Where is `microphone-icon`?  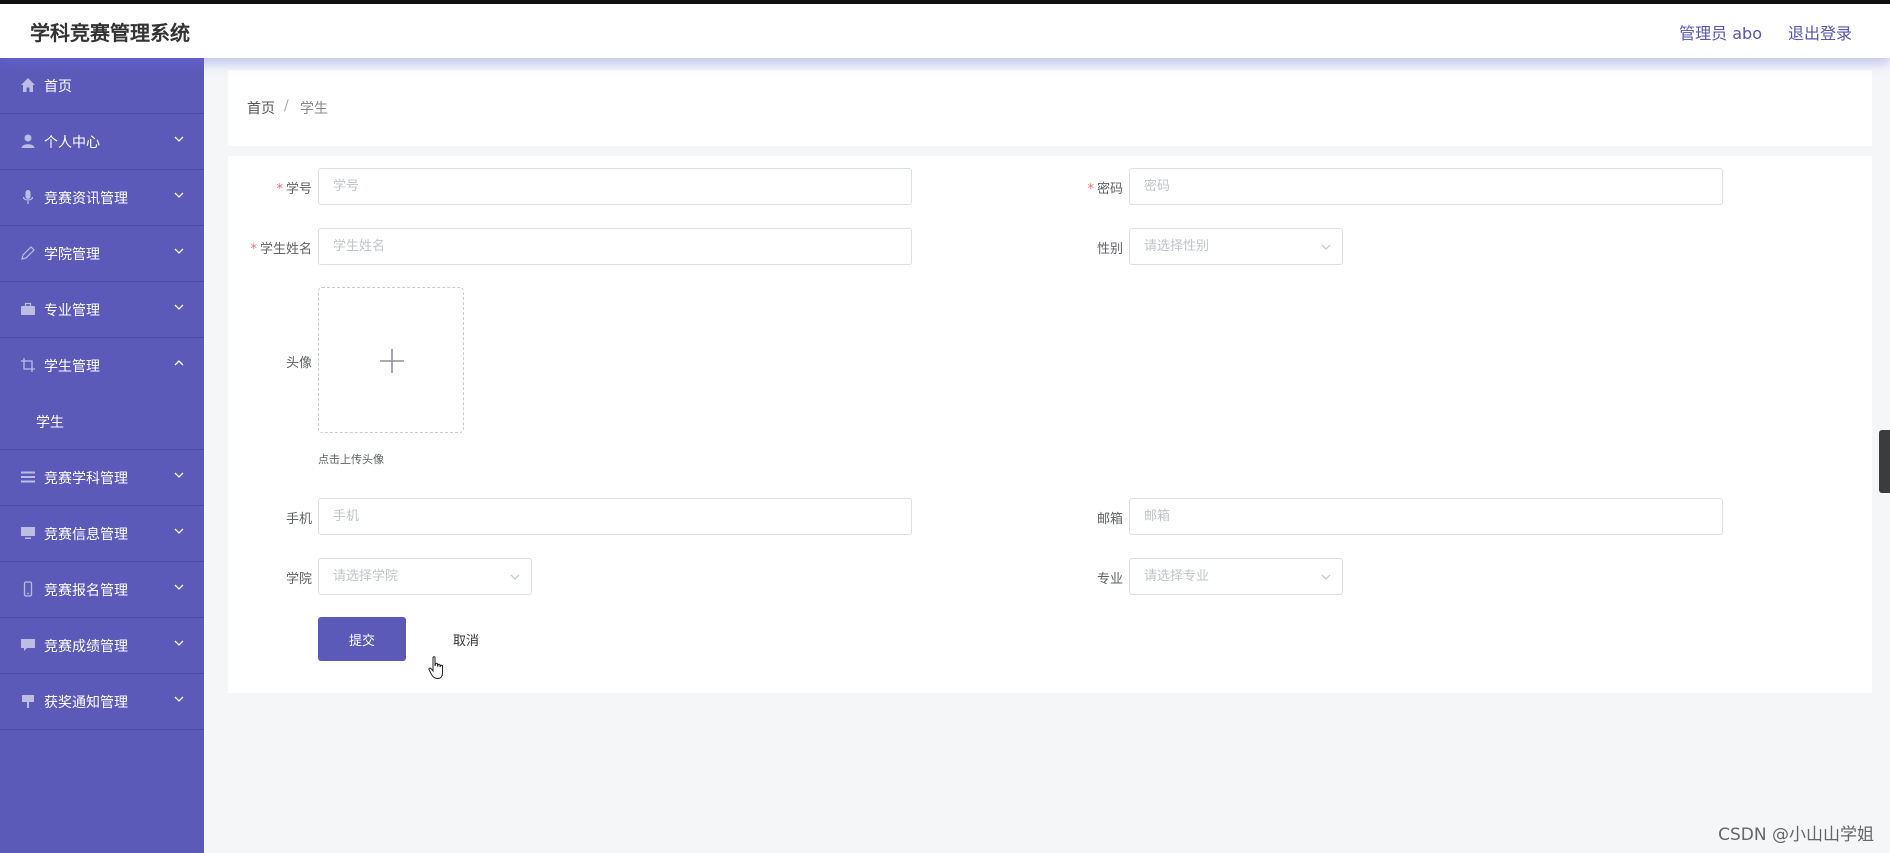
microphone-icon is located at coordinates (28, 197).